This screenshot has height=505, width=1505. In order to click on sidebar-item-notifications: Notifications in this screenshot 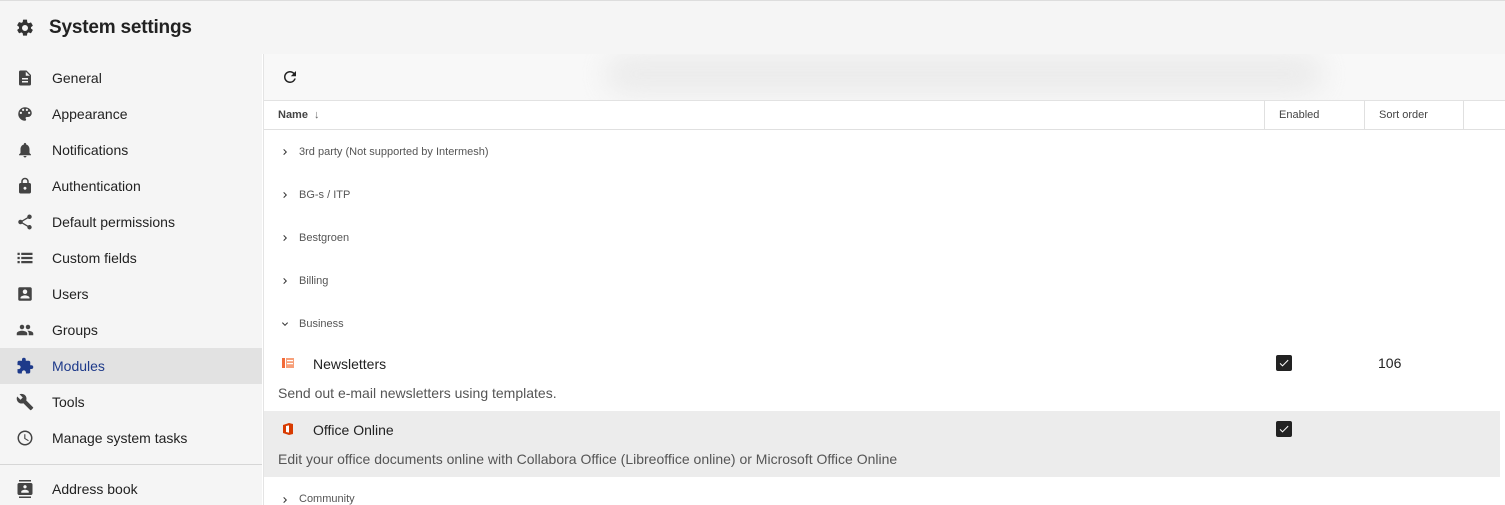, I will do `click(131, 150)`.